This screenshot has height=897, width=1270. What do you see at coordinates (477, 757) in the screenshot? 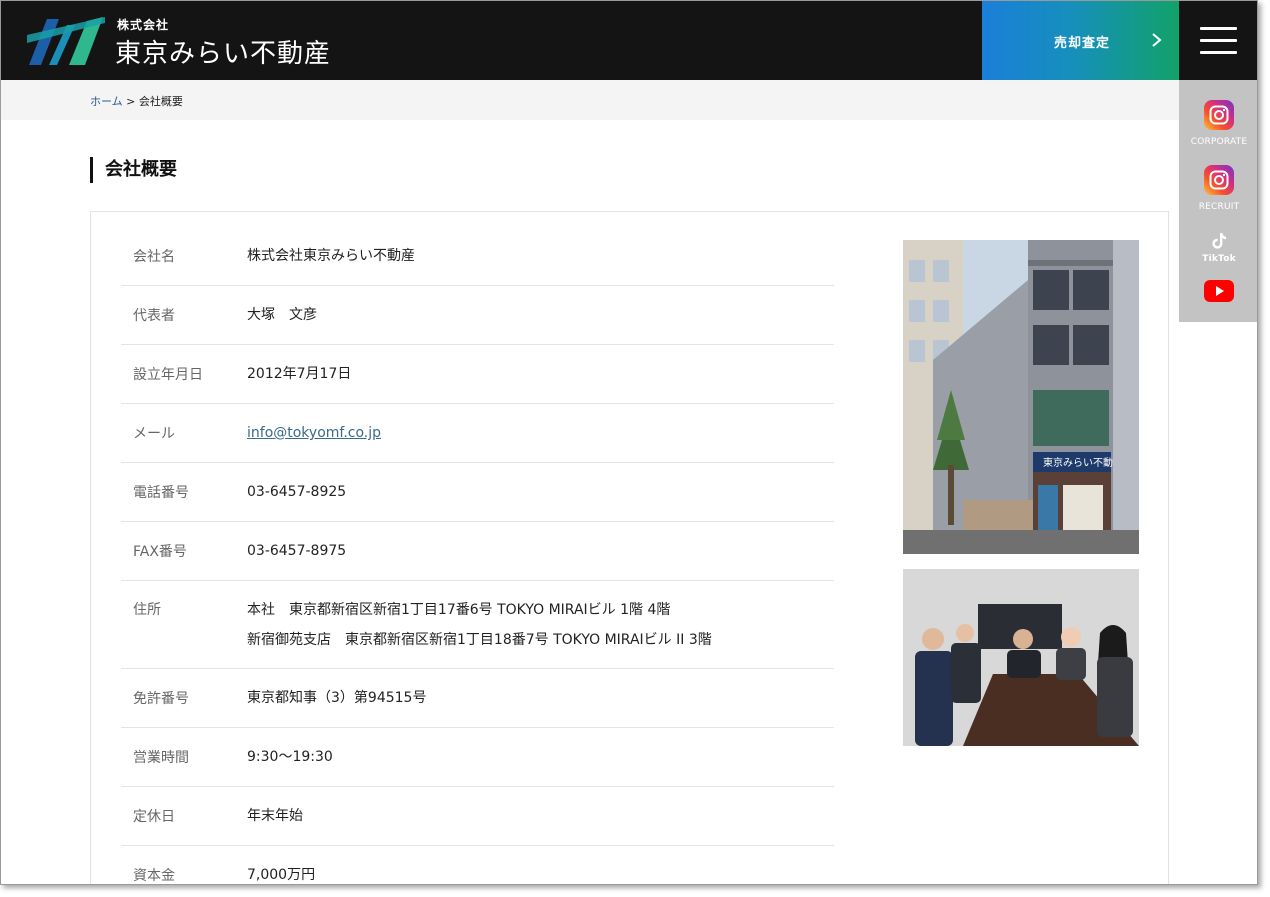
I see `table-row: 営業時間 9:30〜19:30` at bounding box center [477, 757].